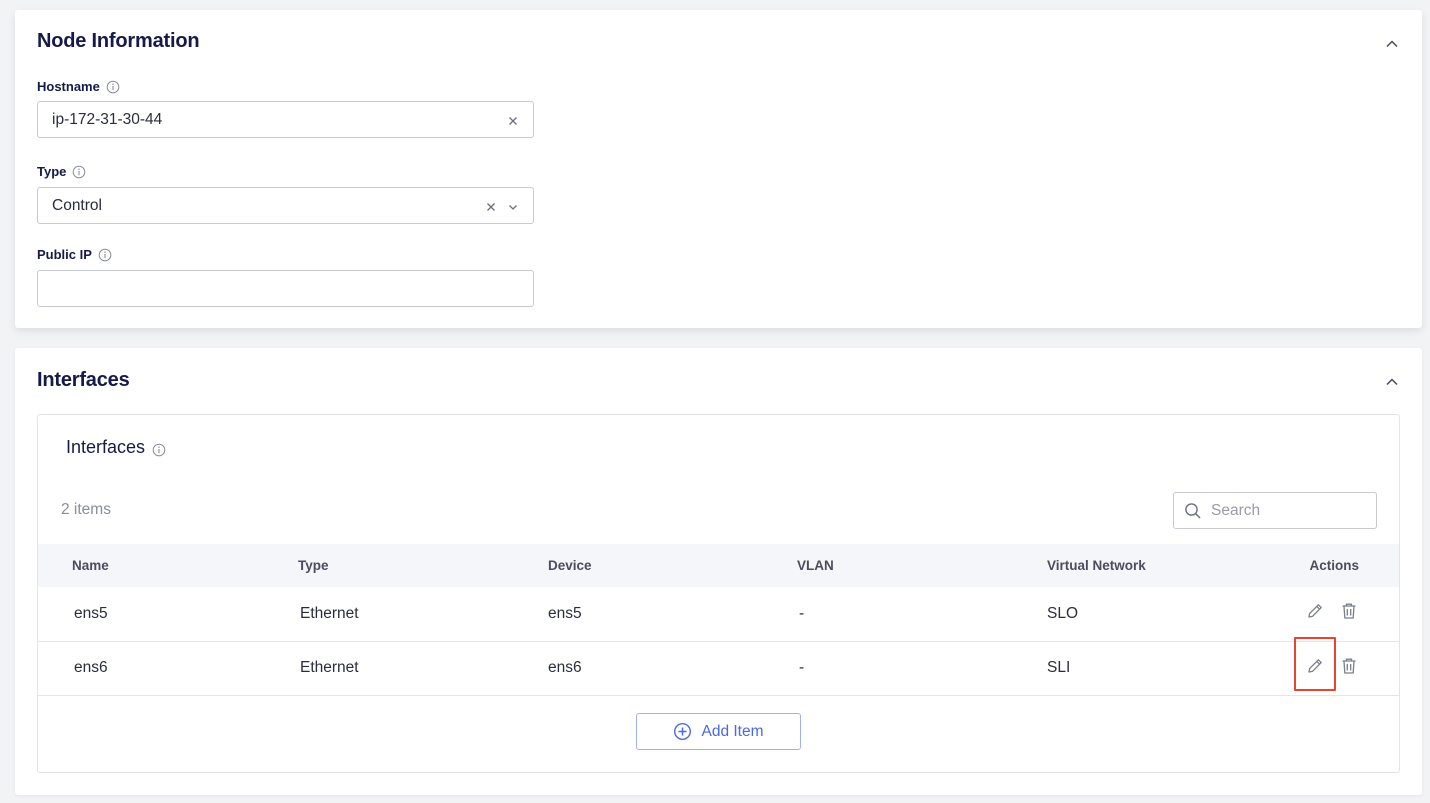 This screenshot has height=803, width=1430. What do you see at coordinates (1147, 668) in the screenshot?
I see `cell-virtual-network: SLI` at bounding box center [1147, 668].